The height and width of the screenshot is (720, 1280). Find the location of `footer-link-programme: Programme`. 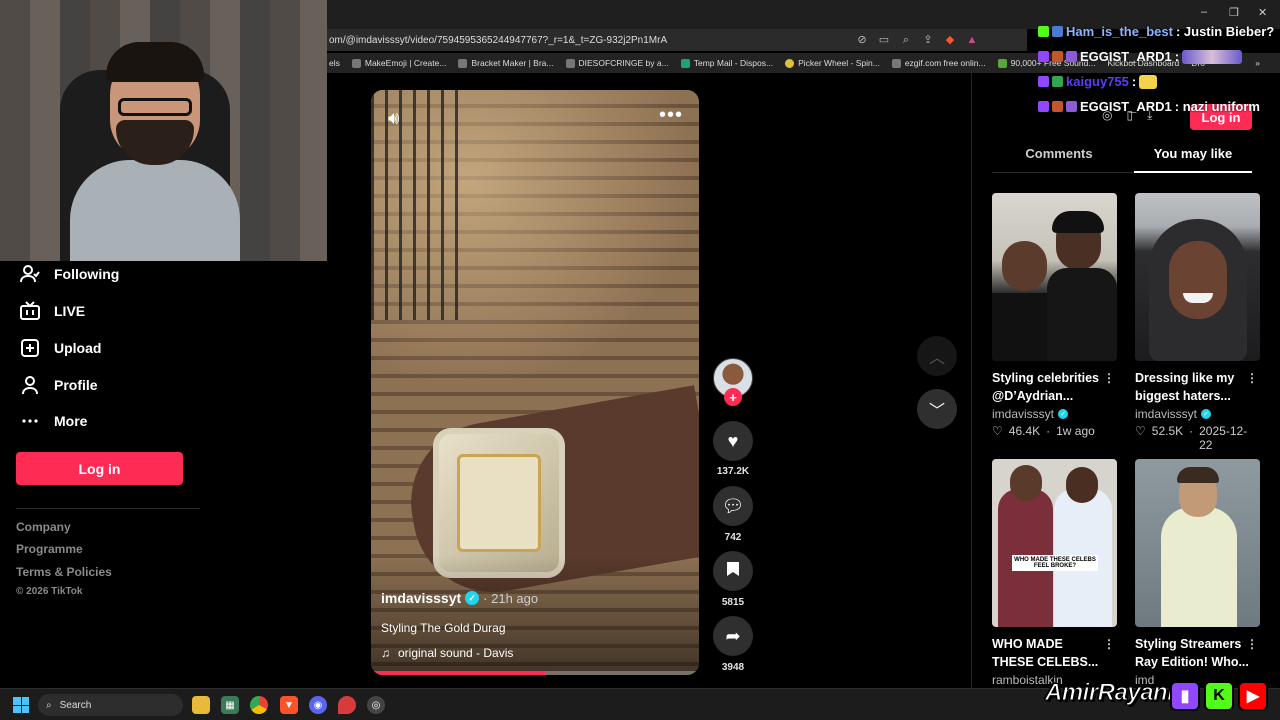

footer-link-programme: Programme is located at coordinates (49, 549).